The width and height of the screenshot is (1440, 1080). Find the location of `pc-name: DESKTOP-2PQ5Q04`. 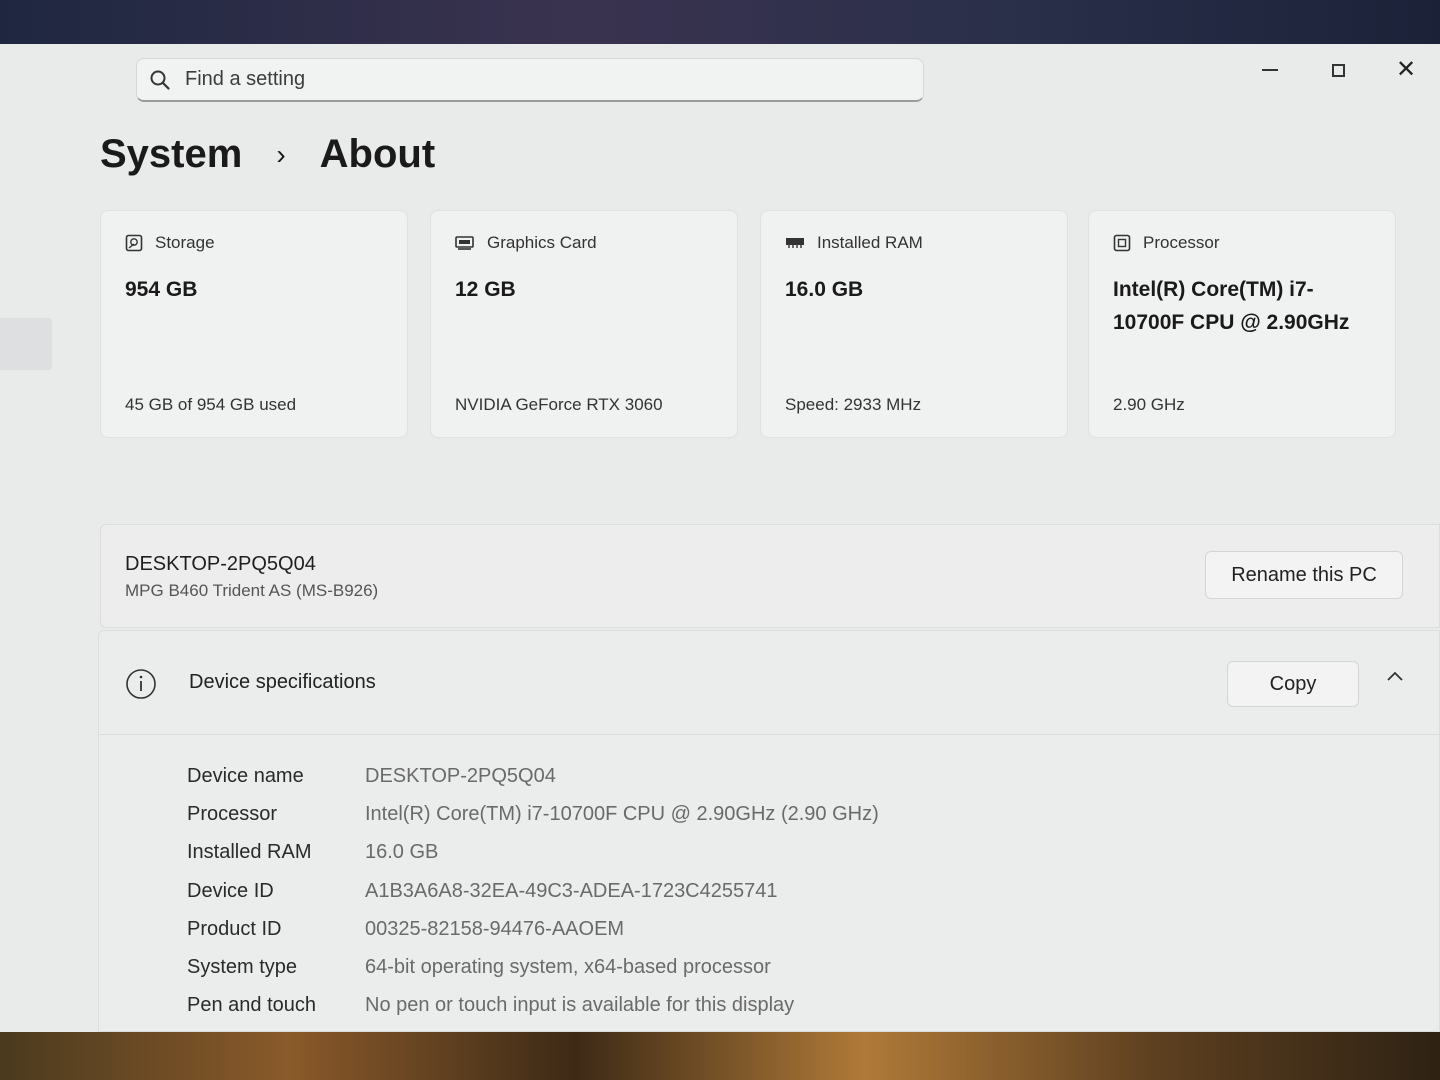

pc-name: DESKTOP-2PQ5Q04 is located at coordinates (220, 564).